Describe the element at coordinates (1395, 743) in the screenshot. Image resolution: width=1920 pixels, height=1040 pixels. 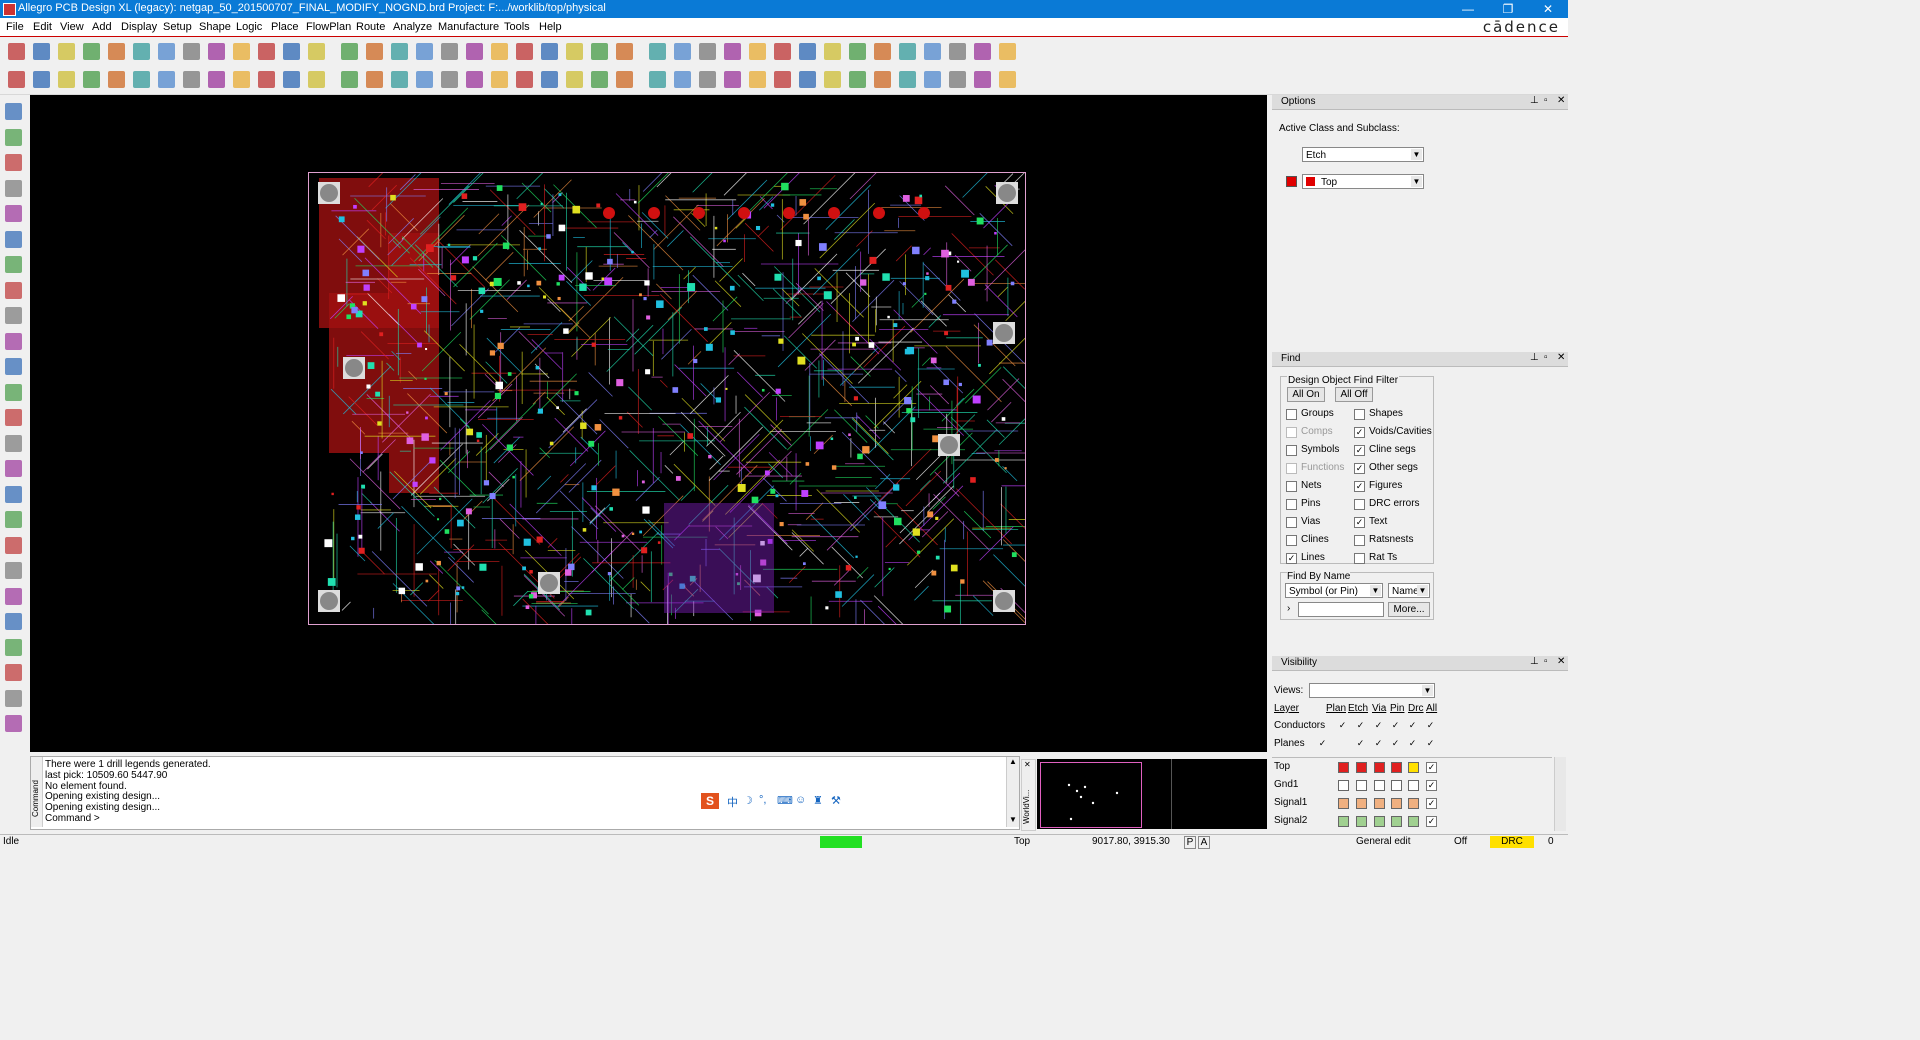
I see `vis-planes-3-checkbox: ✓` at that location.